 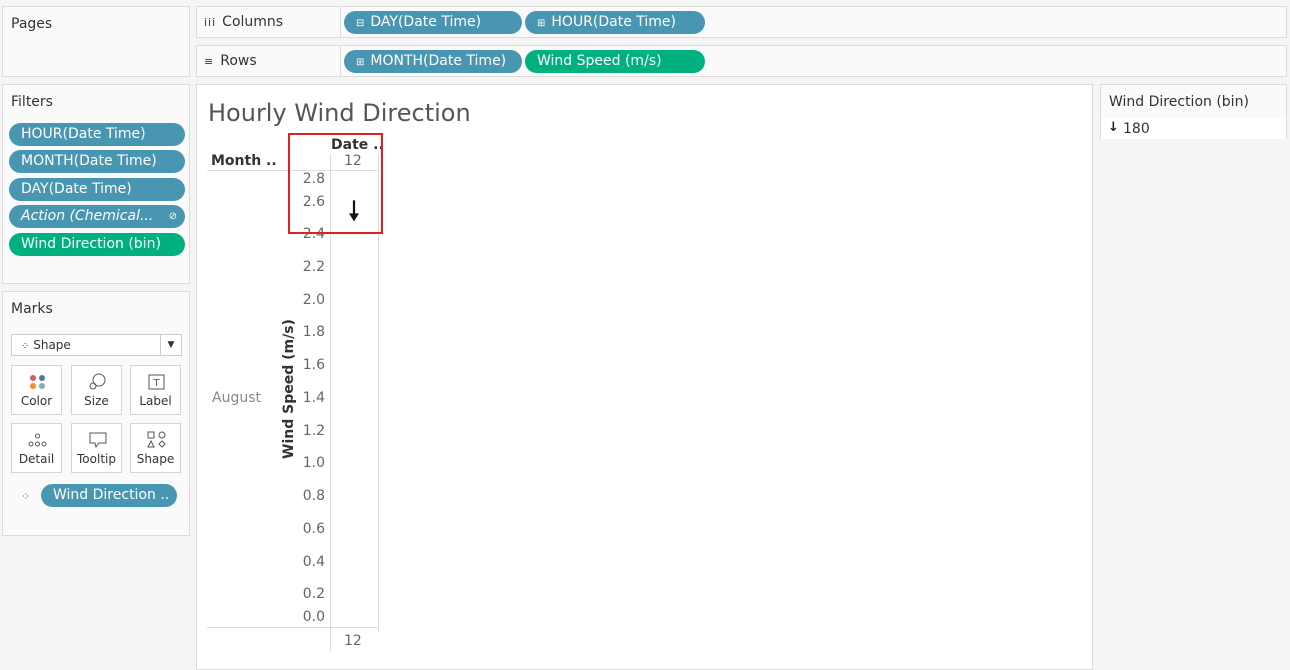 I want to click on marks-pill-wind-direction: Wind Direction .., so click(x=109, y=495).